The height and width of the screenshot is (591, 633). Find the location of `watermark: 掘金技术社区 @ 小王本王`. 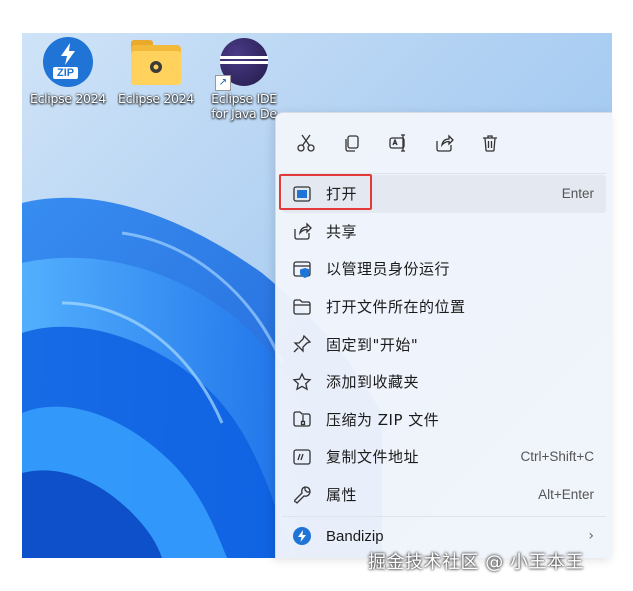

watermark: 掘金技术社区 @ 小王本王 is located at coordinates (476, 562).